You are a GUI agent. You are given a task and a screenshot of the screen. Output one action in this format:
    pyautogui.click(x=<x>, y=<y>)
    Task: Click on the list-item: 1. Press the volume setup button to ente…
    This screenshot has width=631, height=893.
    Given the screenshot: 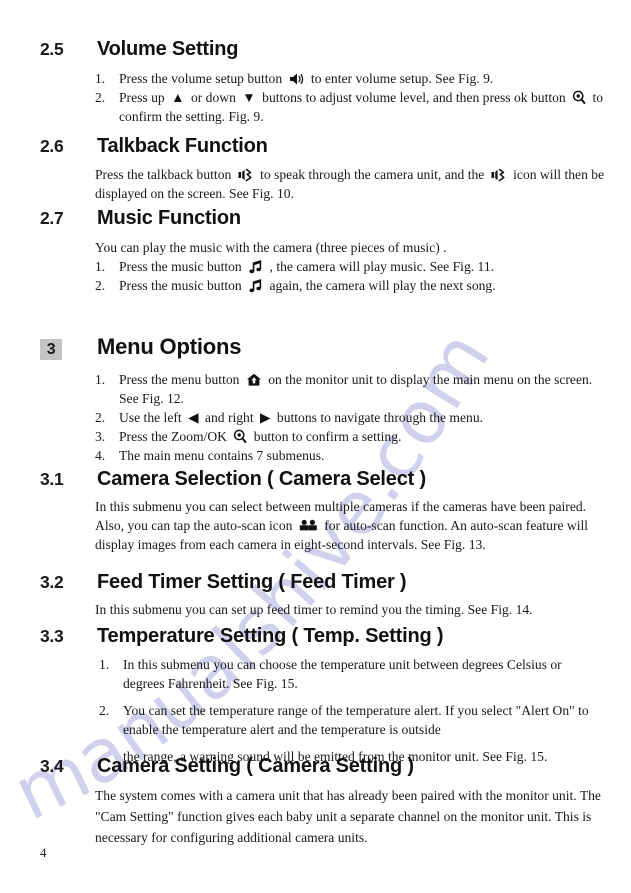 What is the action you would take?
    pyautogui.click(x=350, y=78)
    